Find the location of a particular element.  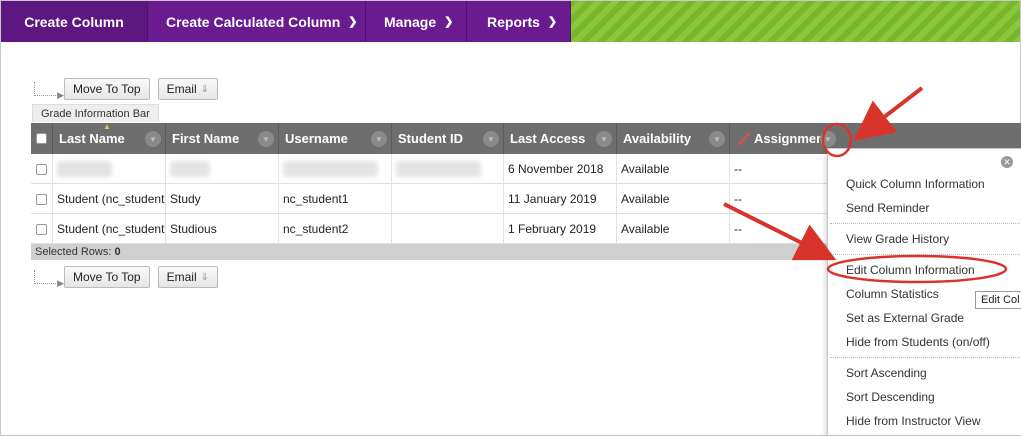

header-label: Assignment is located at coordinates (791, 138).